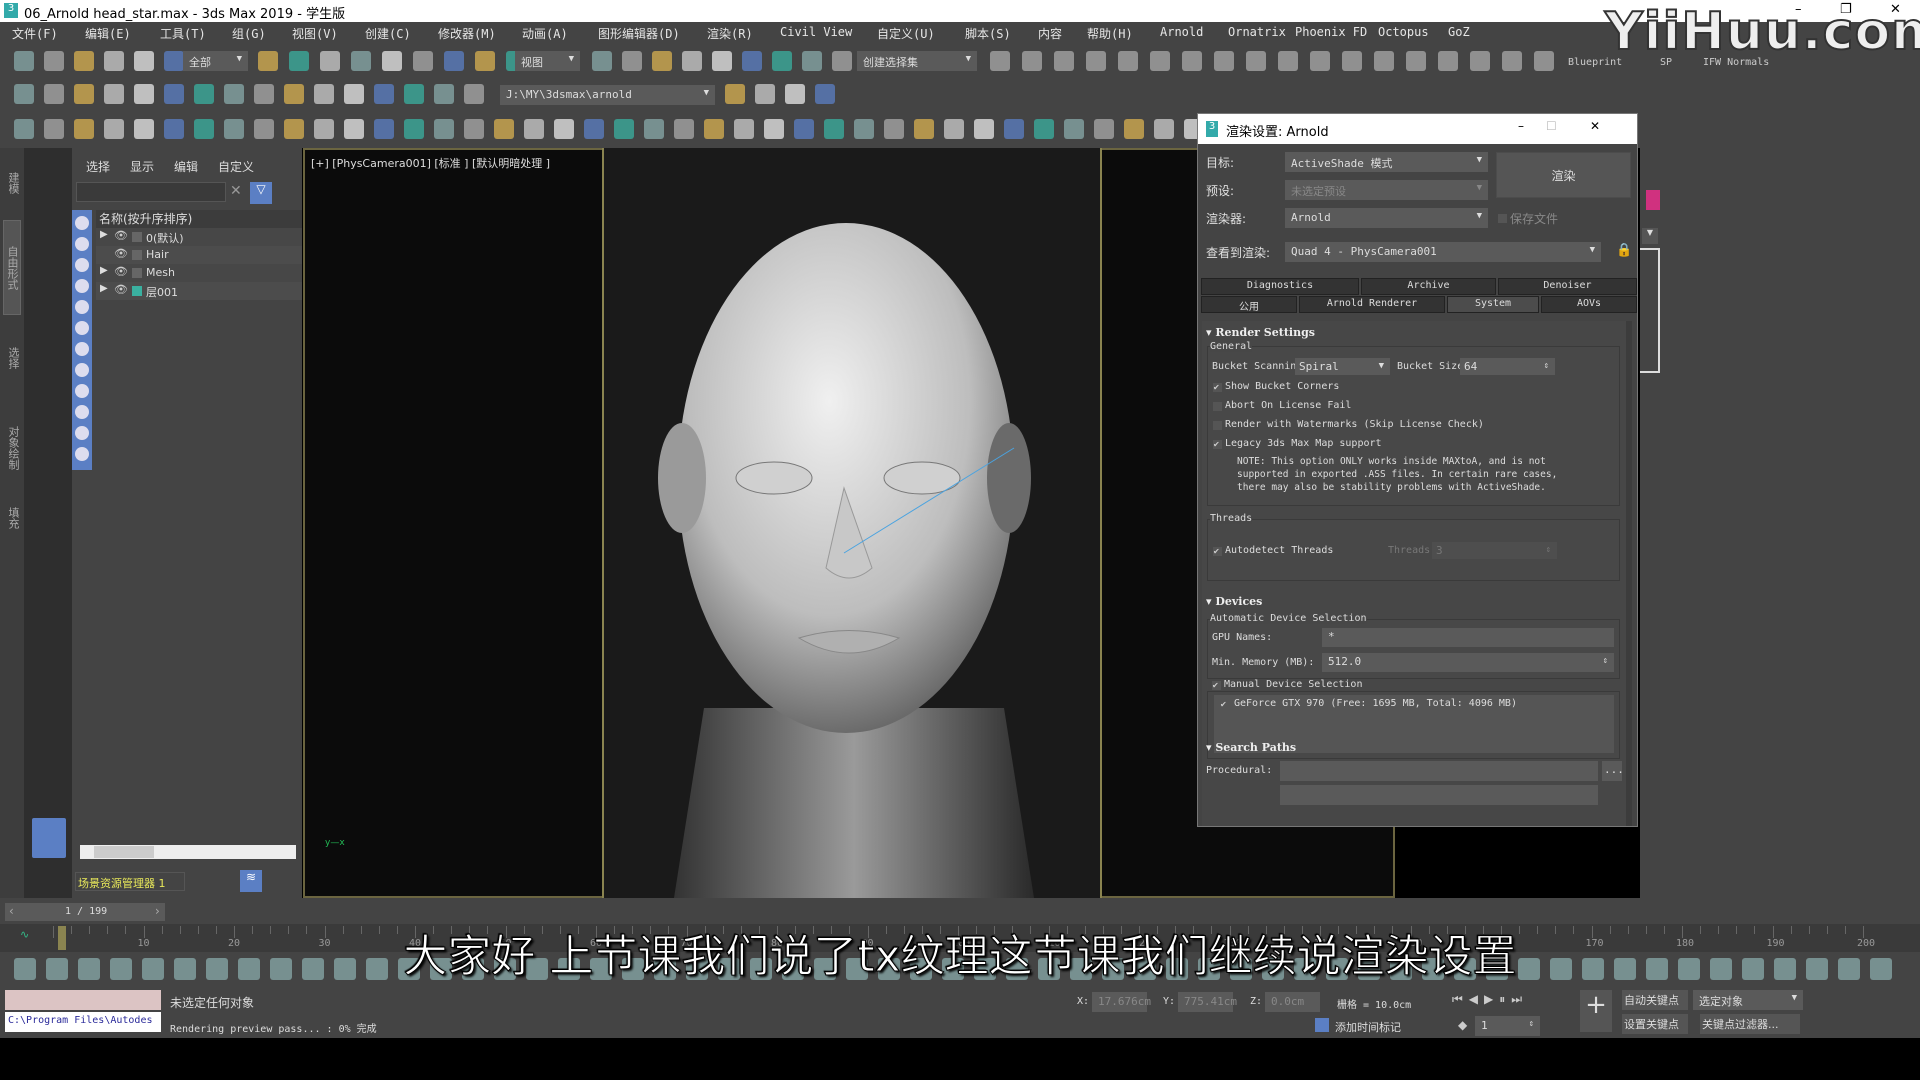 This screenshot has height=1080, width=1920. I want to click on selection-filter-dropdown: 全部 ▼, so click(215, 61).